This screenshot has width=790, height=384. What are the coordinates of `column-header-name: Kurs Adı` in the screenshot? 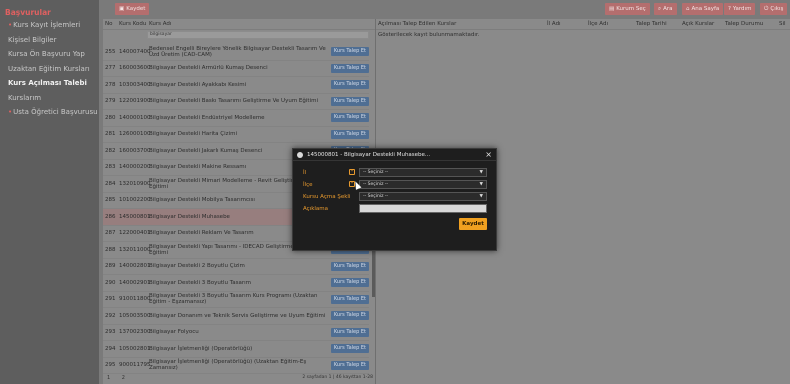 It's located at (160, 24).